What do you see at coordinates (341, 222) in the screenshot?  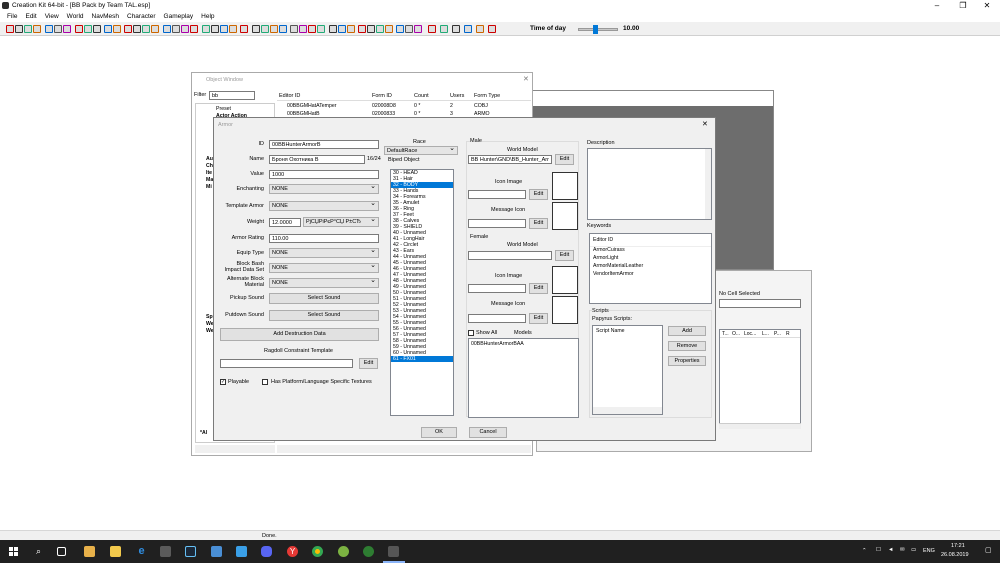 I see `armor-type-select: РјСЏРіРєР°СЏ Р±СЂ` at bounding box center [341, 222].